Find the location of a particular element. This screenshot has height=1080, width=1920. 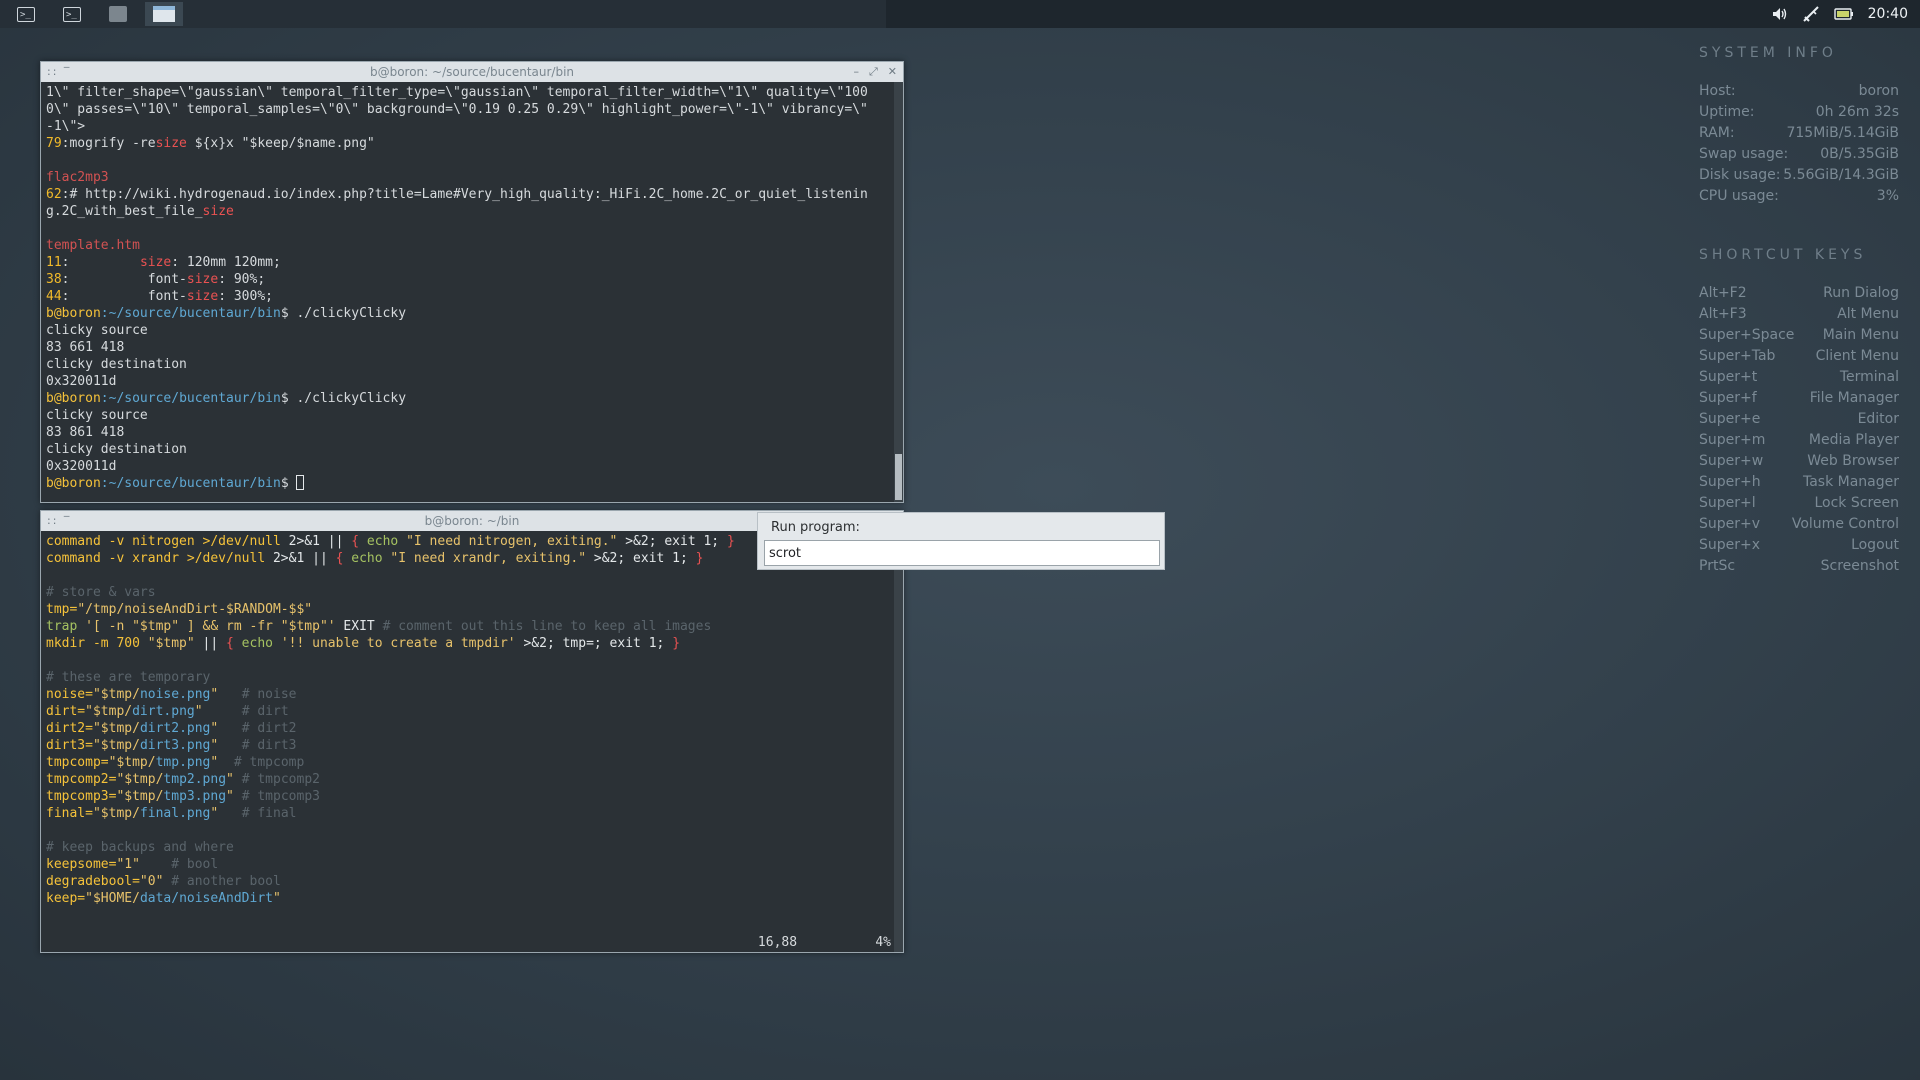

run-program-label: Run program: is located at coordinates (815, 527).